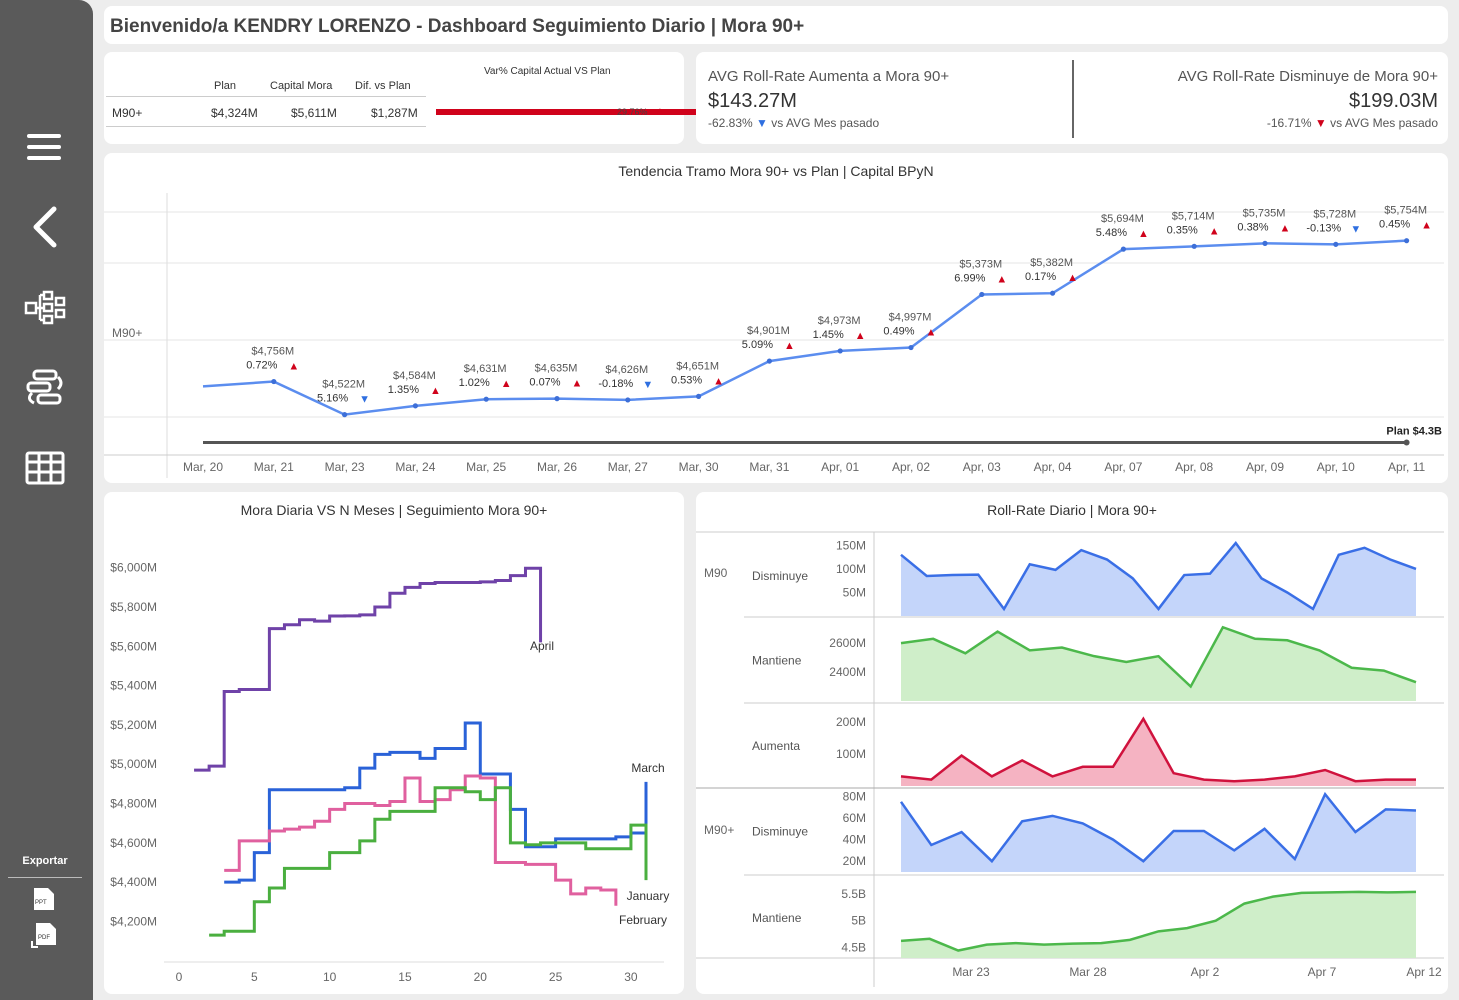 This screenshot has height=1000, width=1459. I want to click on trend-pct-label: 0.72%, so click(261, 366).